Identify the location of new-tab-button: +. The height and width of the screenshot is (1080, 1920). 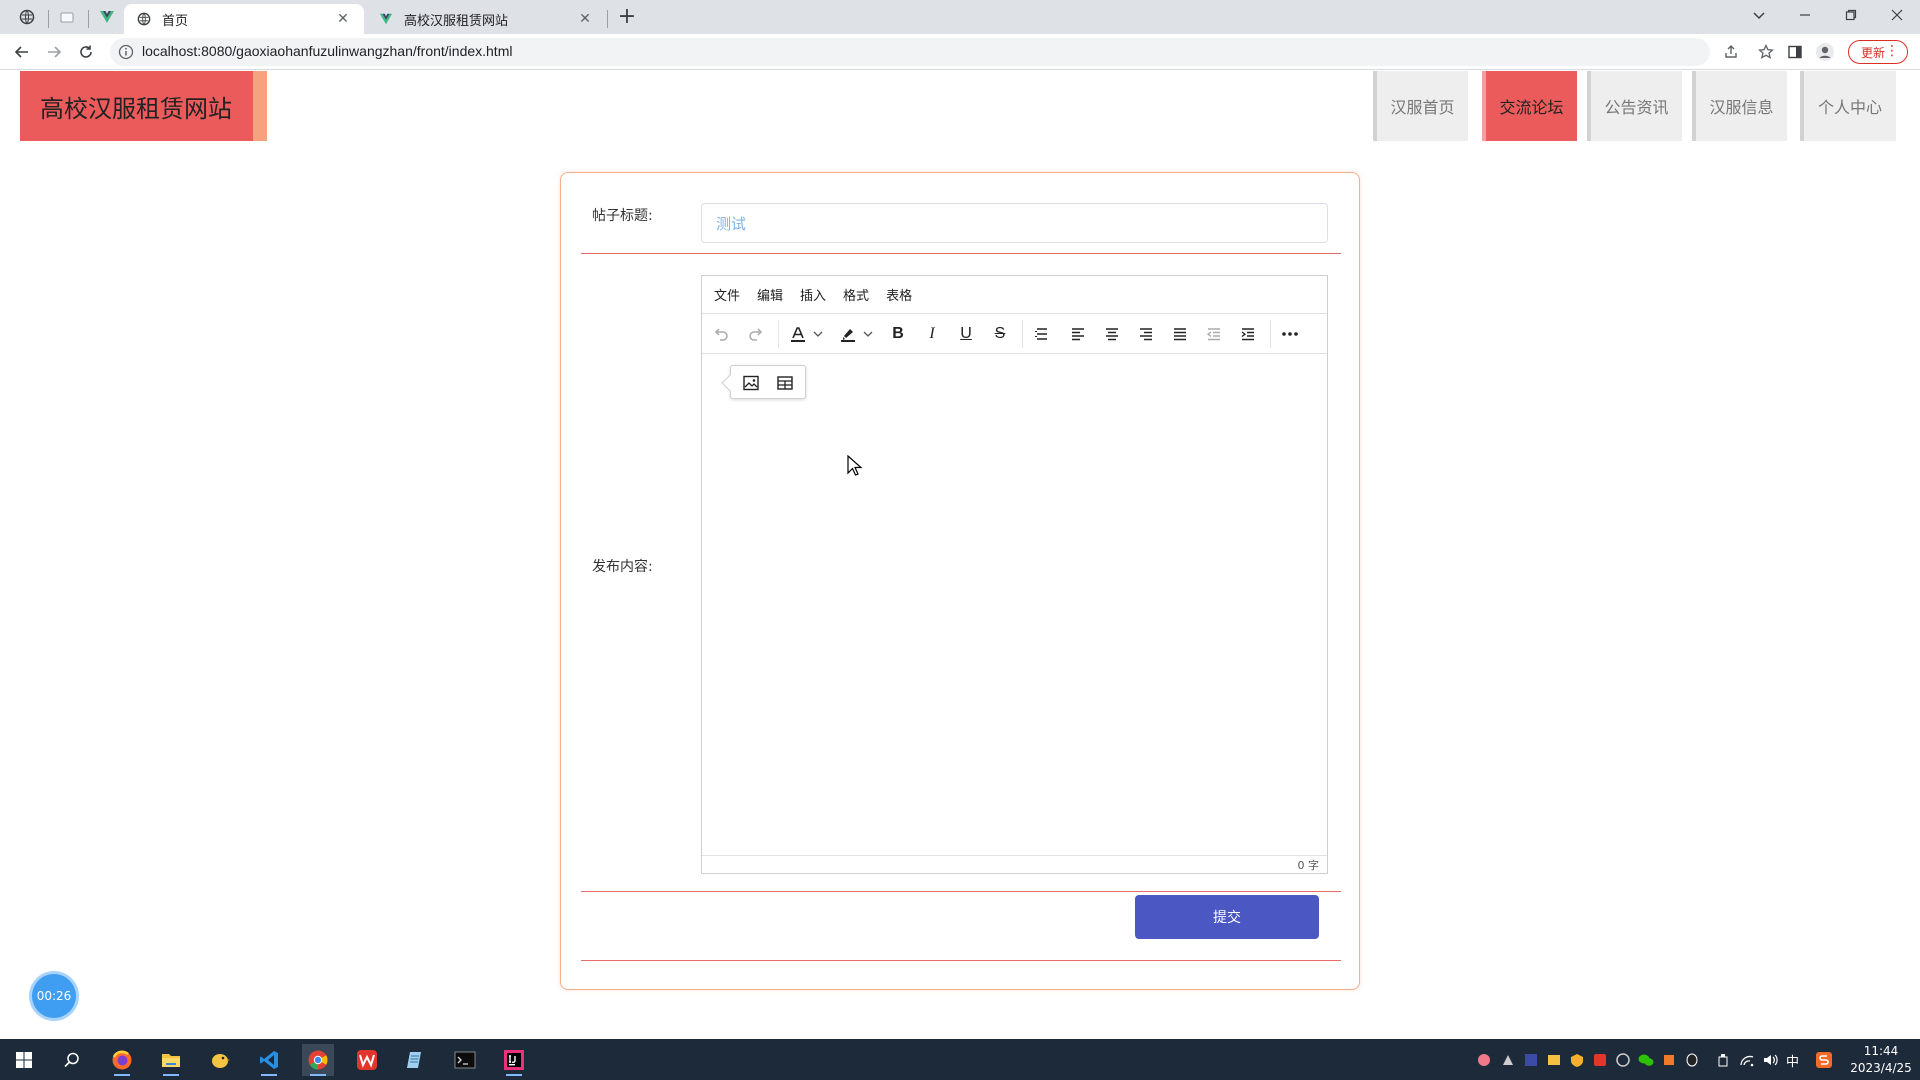
(627, 18).